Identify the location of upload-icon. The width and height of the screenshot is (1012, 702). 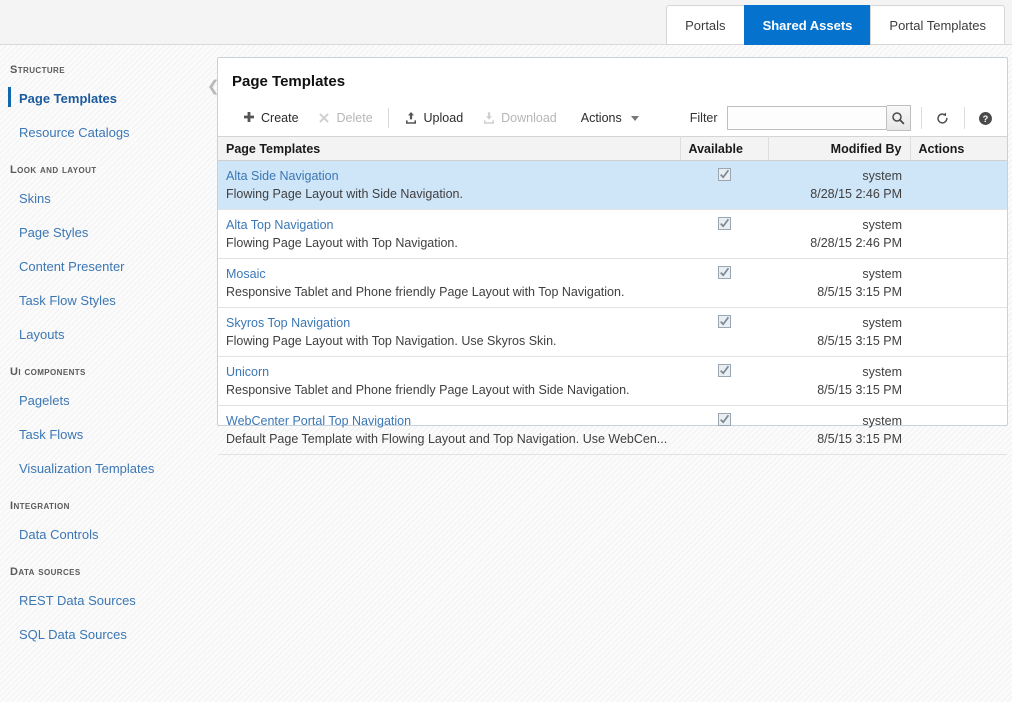
(411, 118).